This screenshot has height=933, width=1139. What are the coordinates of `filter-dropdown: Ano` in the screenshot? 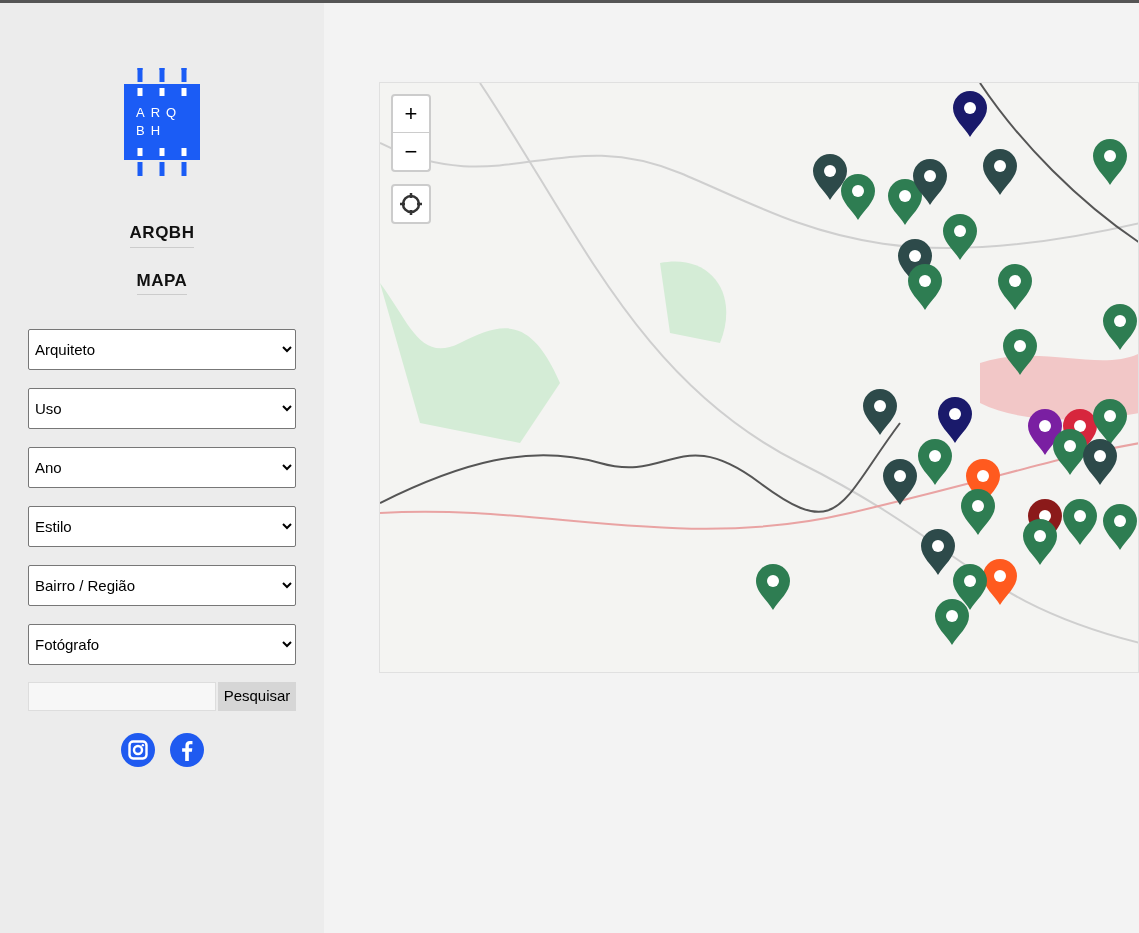 It's located at (162, 467).